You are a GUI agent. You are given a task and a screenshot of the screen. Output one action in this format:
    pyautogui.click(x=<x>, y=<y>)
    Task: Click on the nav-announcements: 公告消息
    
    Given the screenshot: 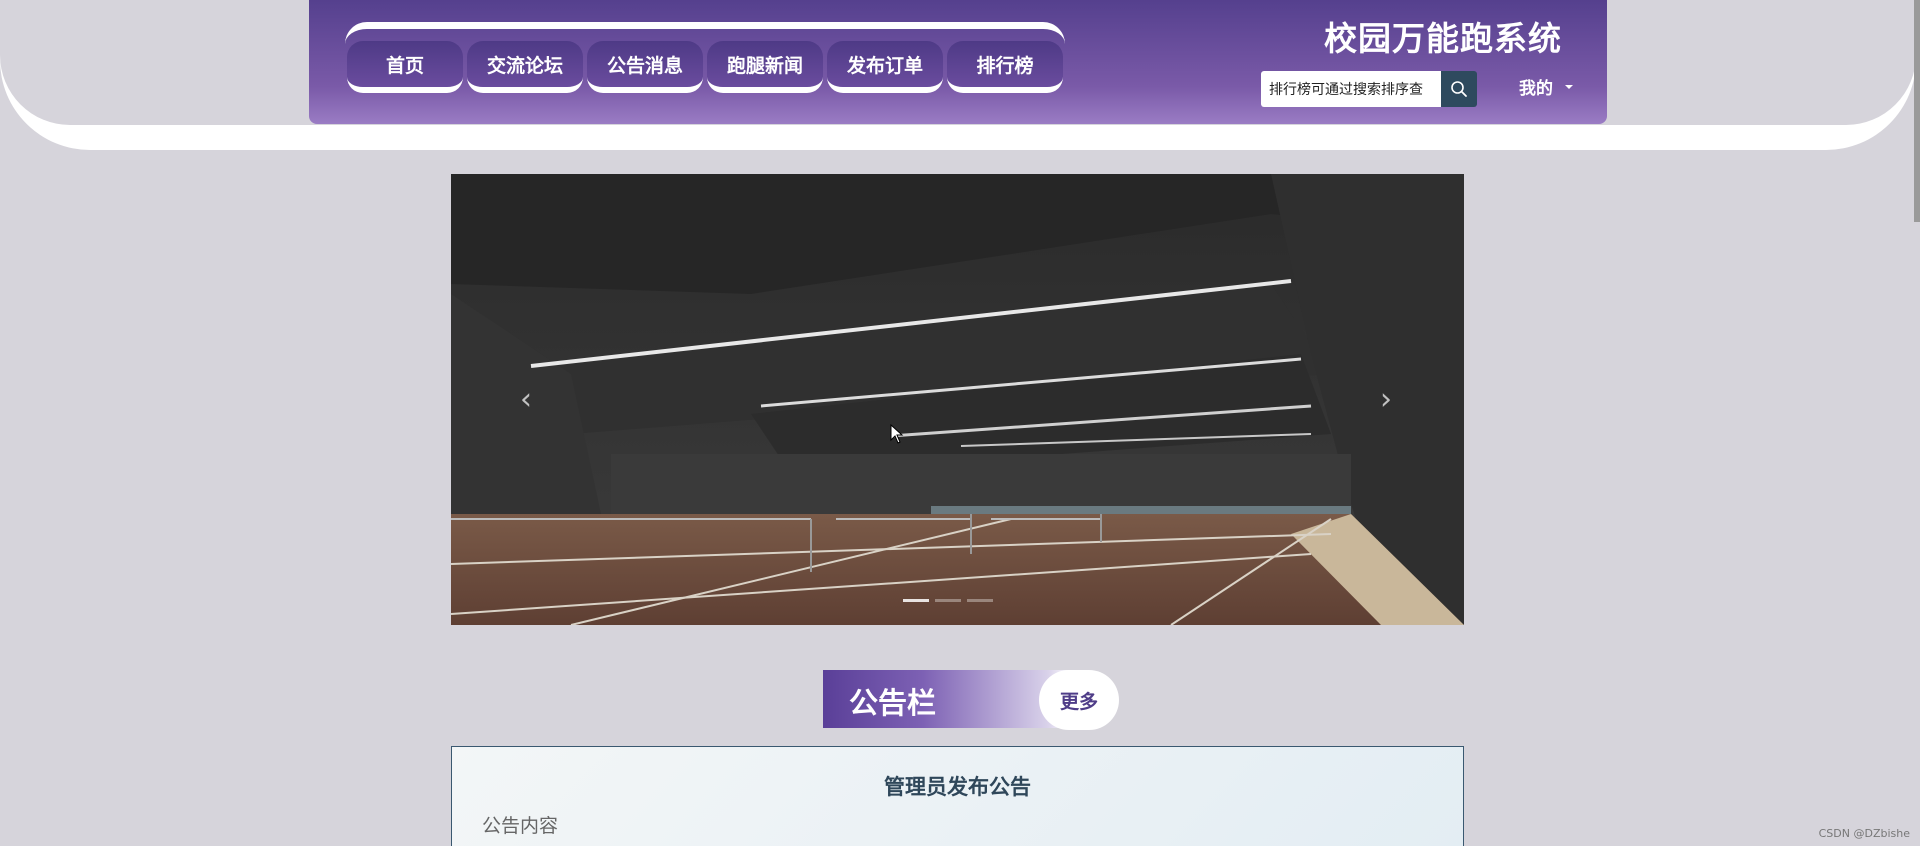 What is the action you would take?
    pyautogui.click(x=645, y=67)
    